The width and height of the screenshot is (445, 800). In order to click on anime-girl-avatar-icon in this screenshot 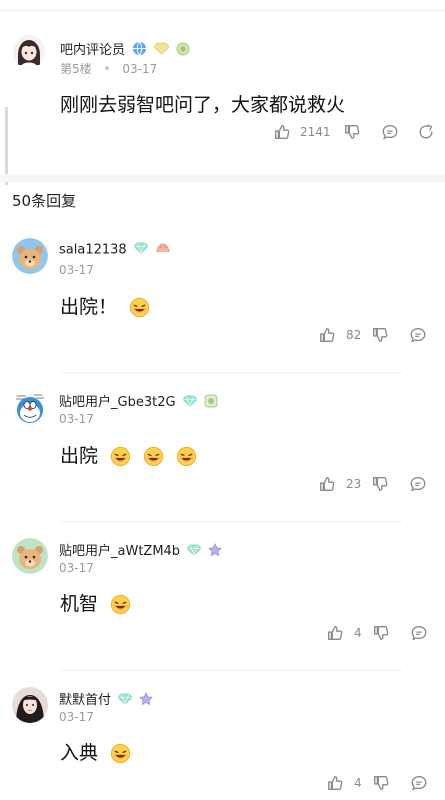, I will do `click(29, 52)`.